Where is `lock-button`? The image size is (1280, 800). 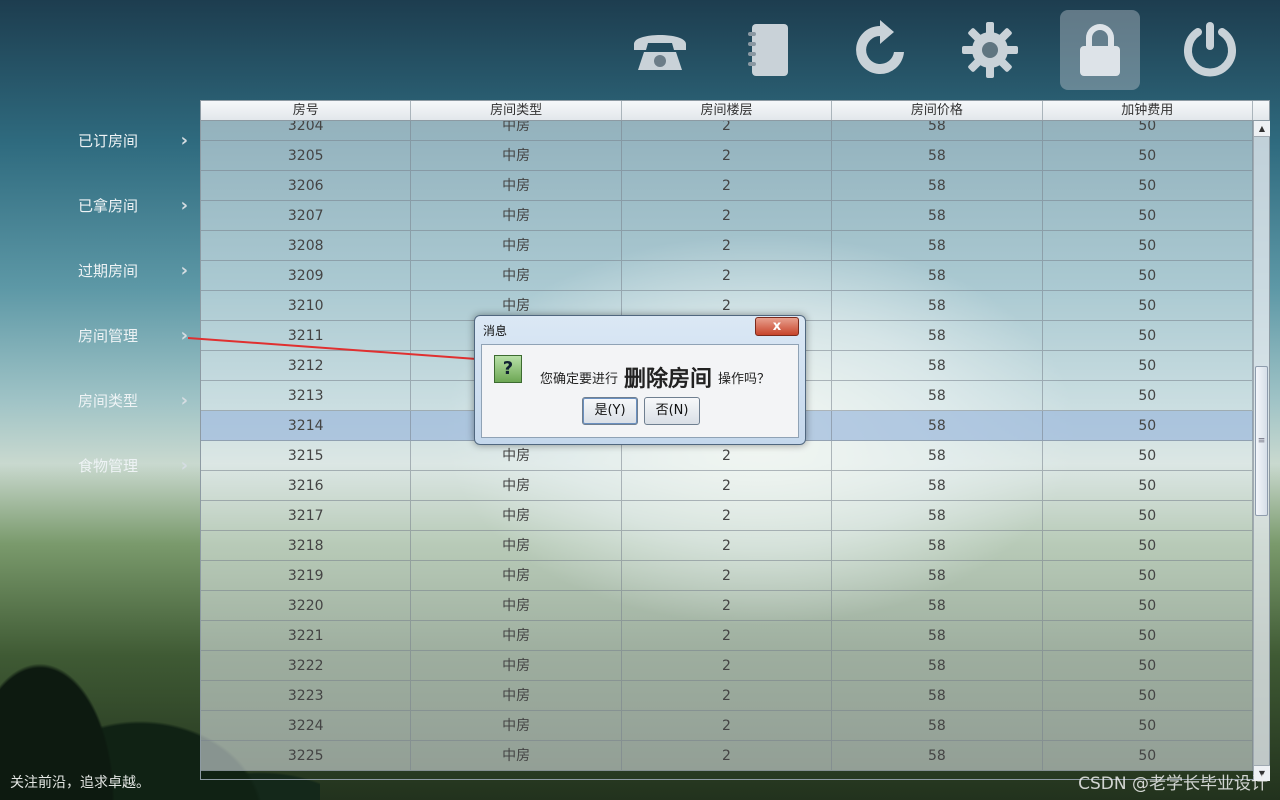 lock-button is located at coordinates (1100, 50).